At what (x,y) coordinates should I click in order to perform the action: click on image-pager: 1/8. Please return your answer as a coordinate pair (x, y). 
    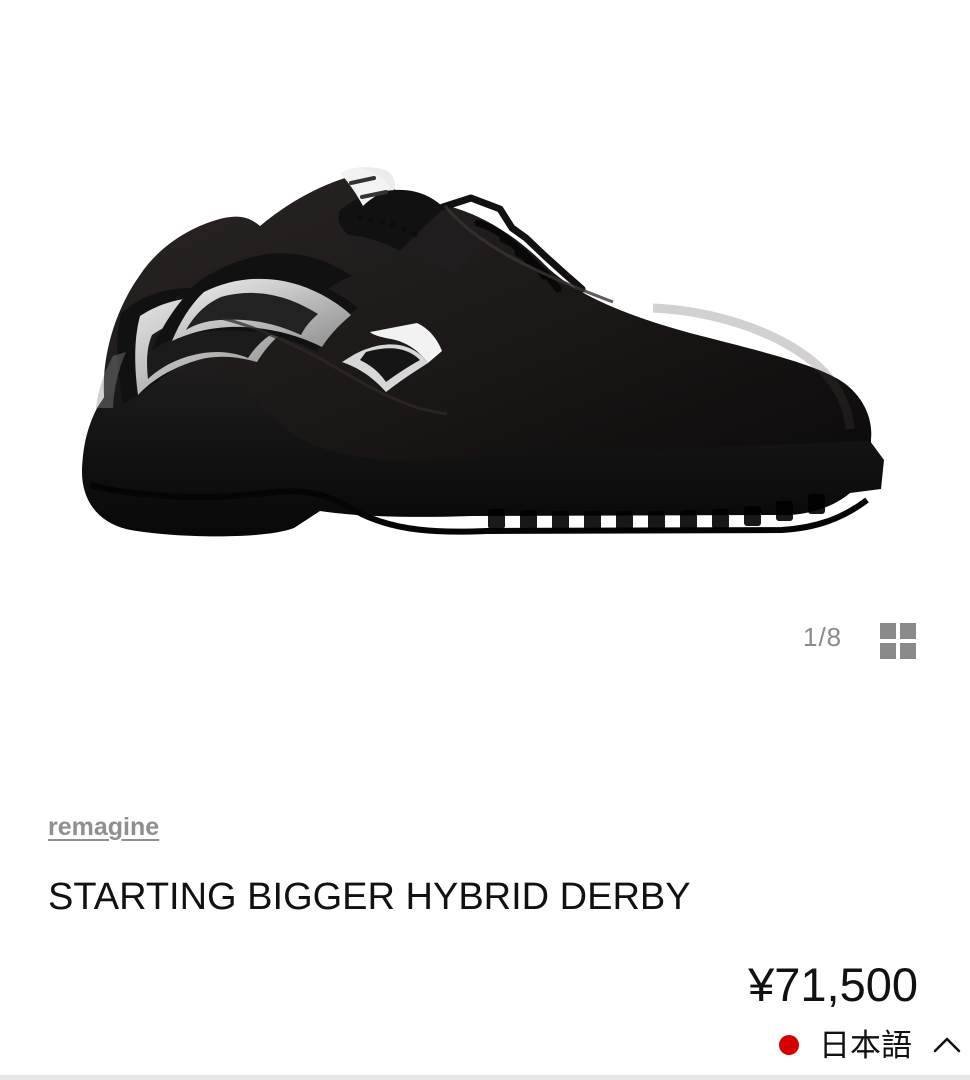
    Looking at the image, I should click on (823, 637).